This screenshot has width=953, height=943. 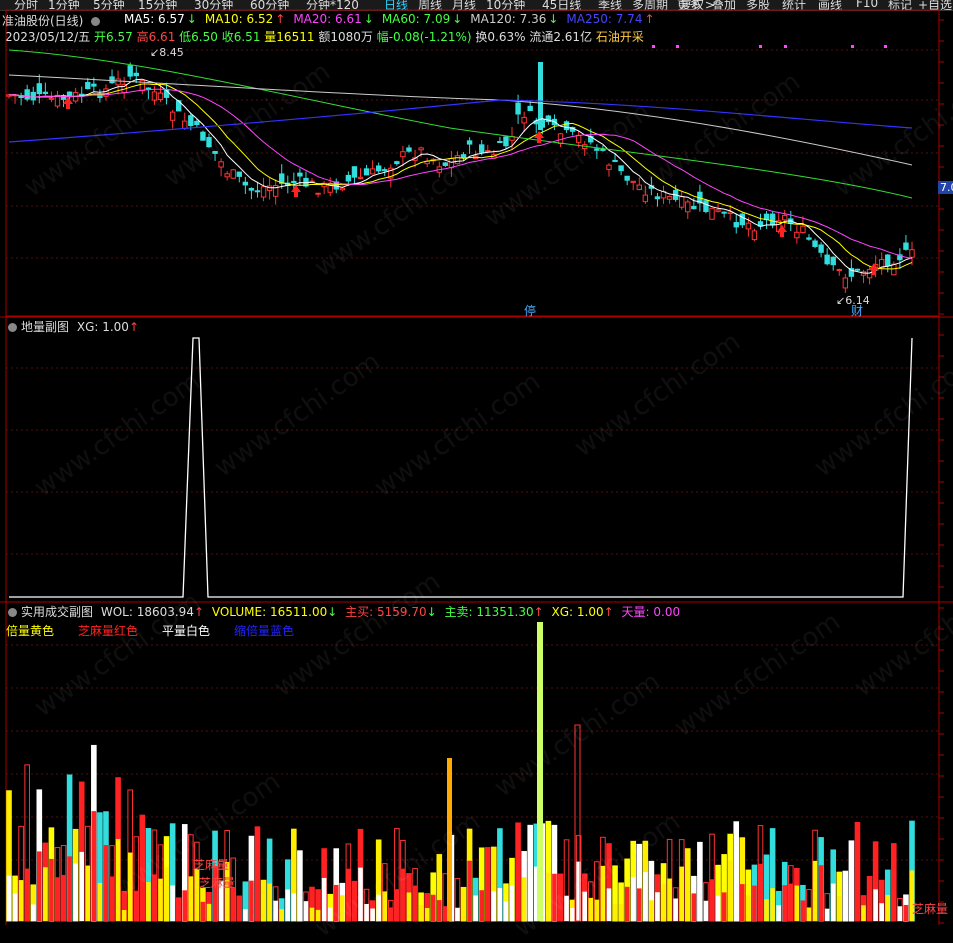 I want to click on stop-mark: 停, so click(x=530, y=311).